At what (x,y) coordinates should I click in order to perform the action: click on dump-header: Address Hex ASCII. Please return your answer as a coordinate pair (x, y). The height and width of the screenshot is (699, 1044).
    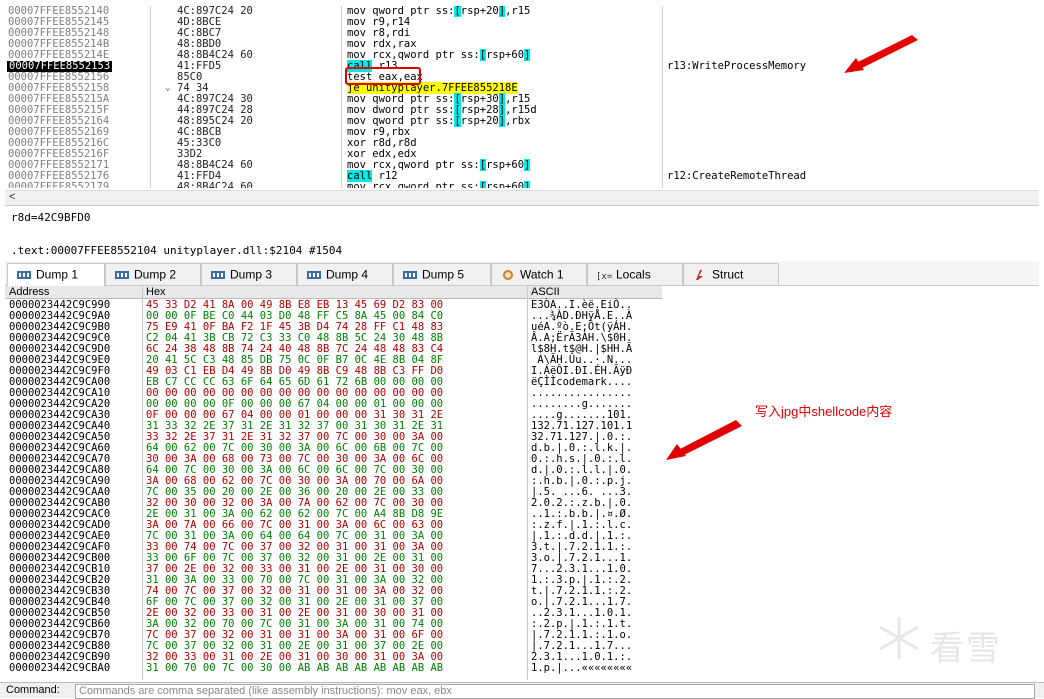
    Looking at the image, I should click on (333, 292).